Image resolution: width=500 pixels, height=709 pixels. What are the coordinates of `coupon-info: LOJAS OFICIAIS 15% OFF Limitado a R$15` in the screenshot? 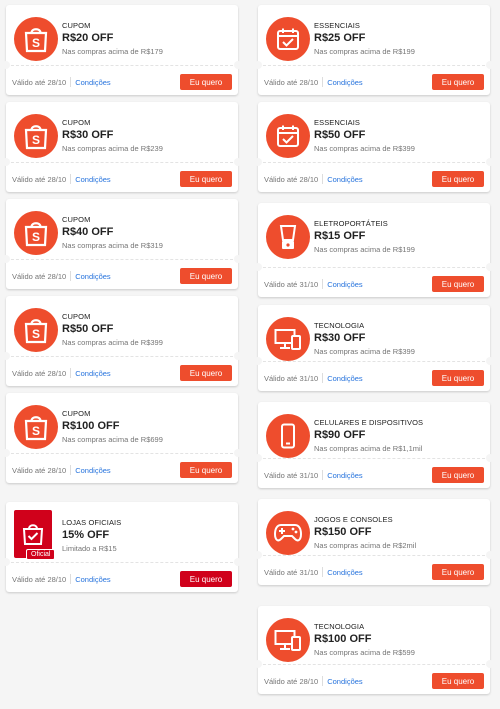 It's located at (146, 536).